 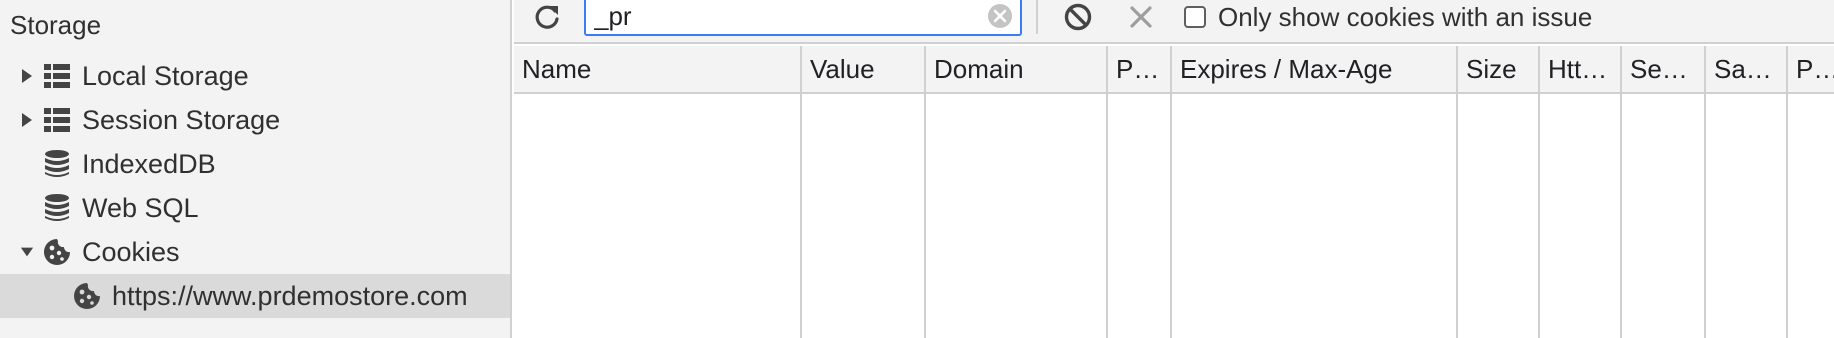 What do you see at coordinates (290, 295) in the screenshot?
I see `sidebar-item-label: https://www.prdemostore.com` at bounding box center [290, 295].